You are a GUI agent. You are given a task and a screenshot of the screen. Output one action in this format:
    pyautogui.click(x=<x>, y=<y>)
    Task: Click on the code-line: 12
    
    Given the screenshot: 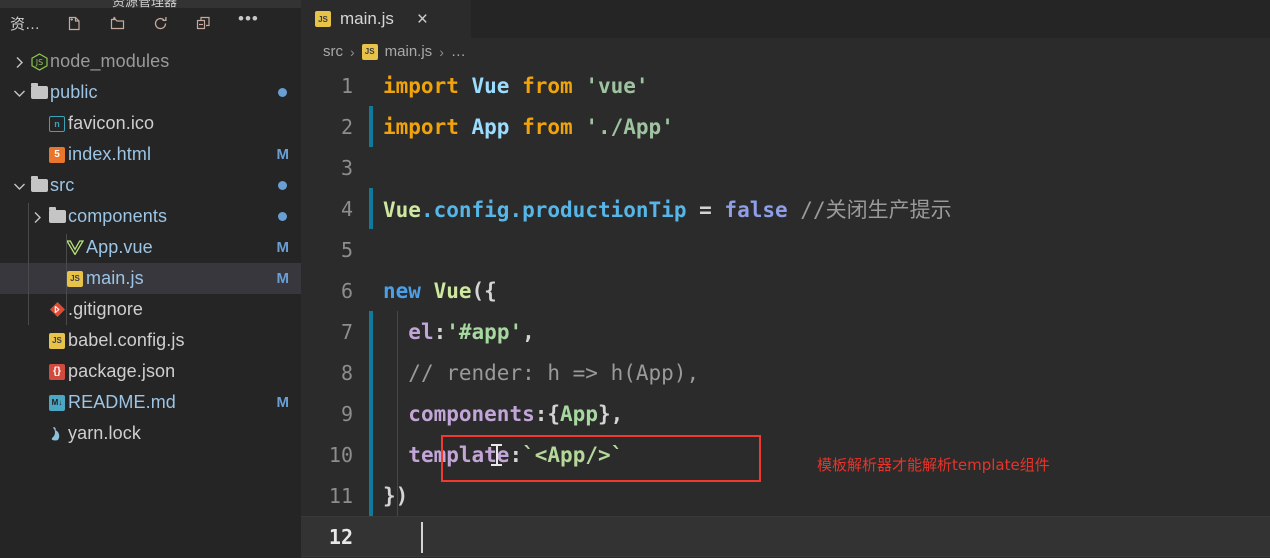 What is the action you would take?
    pyautogui.click(x=785, y=536)
    